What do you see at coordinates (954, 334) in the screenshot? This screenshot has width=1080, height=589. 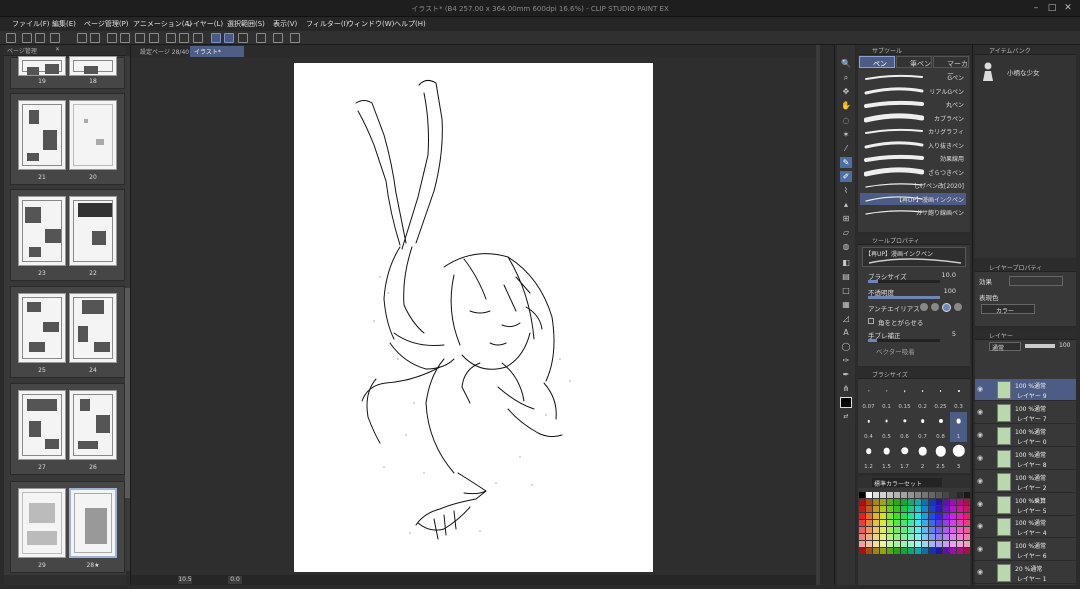 I see `stabilization-value: 5` at bounding box center [954, 334].